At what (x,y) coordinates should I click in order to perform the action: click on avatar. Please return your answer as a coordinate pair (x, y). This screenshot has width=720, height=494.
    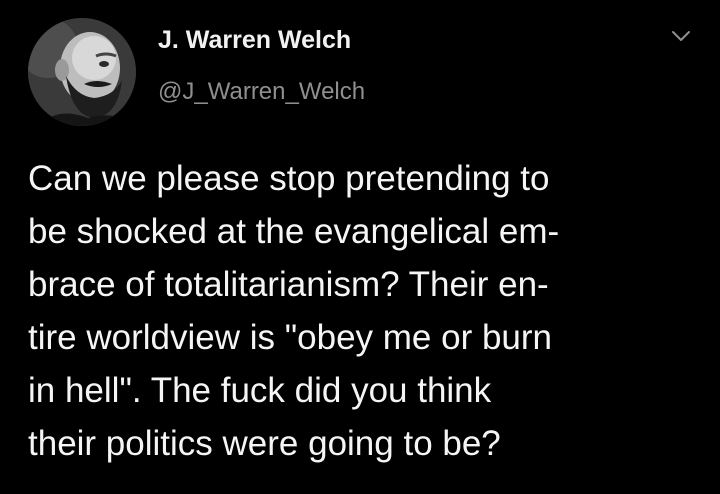
    Looking at the image, I should click on (82, 72).